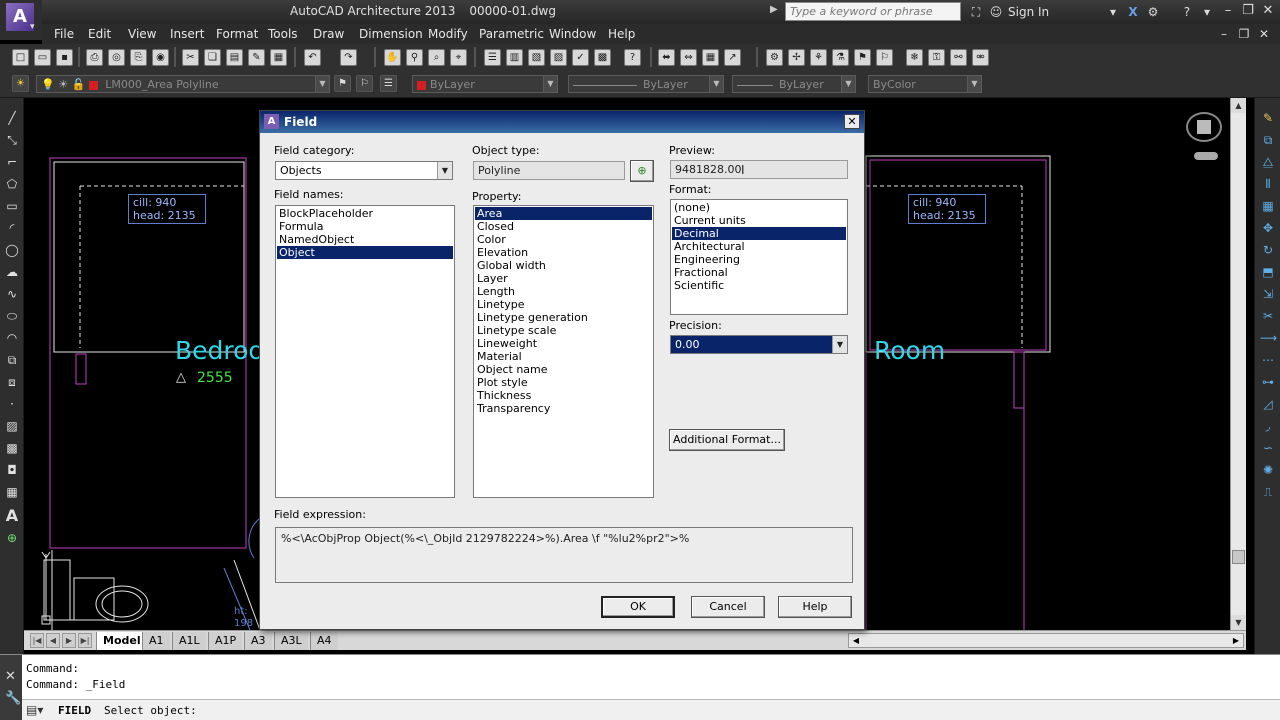  Describe the element at coordinates (563, 369) in the screenshot. I see `list-item: Object name` at that location.